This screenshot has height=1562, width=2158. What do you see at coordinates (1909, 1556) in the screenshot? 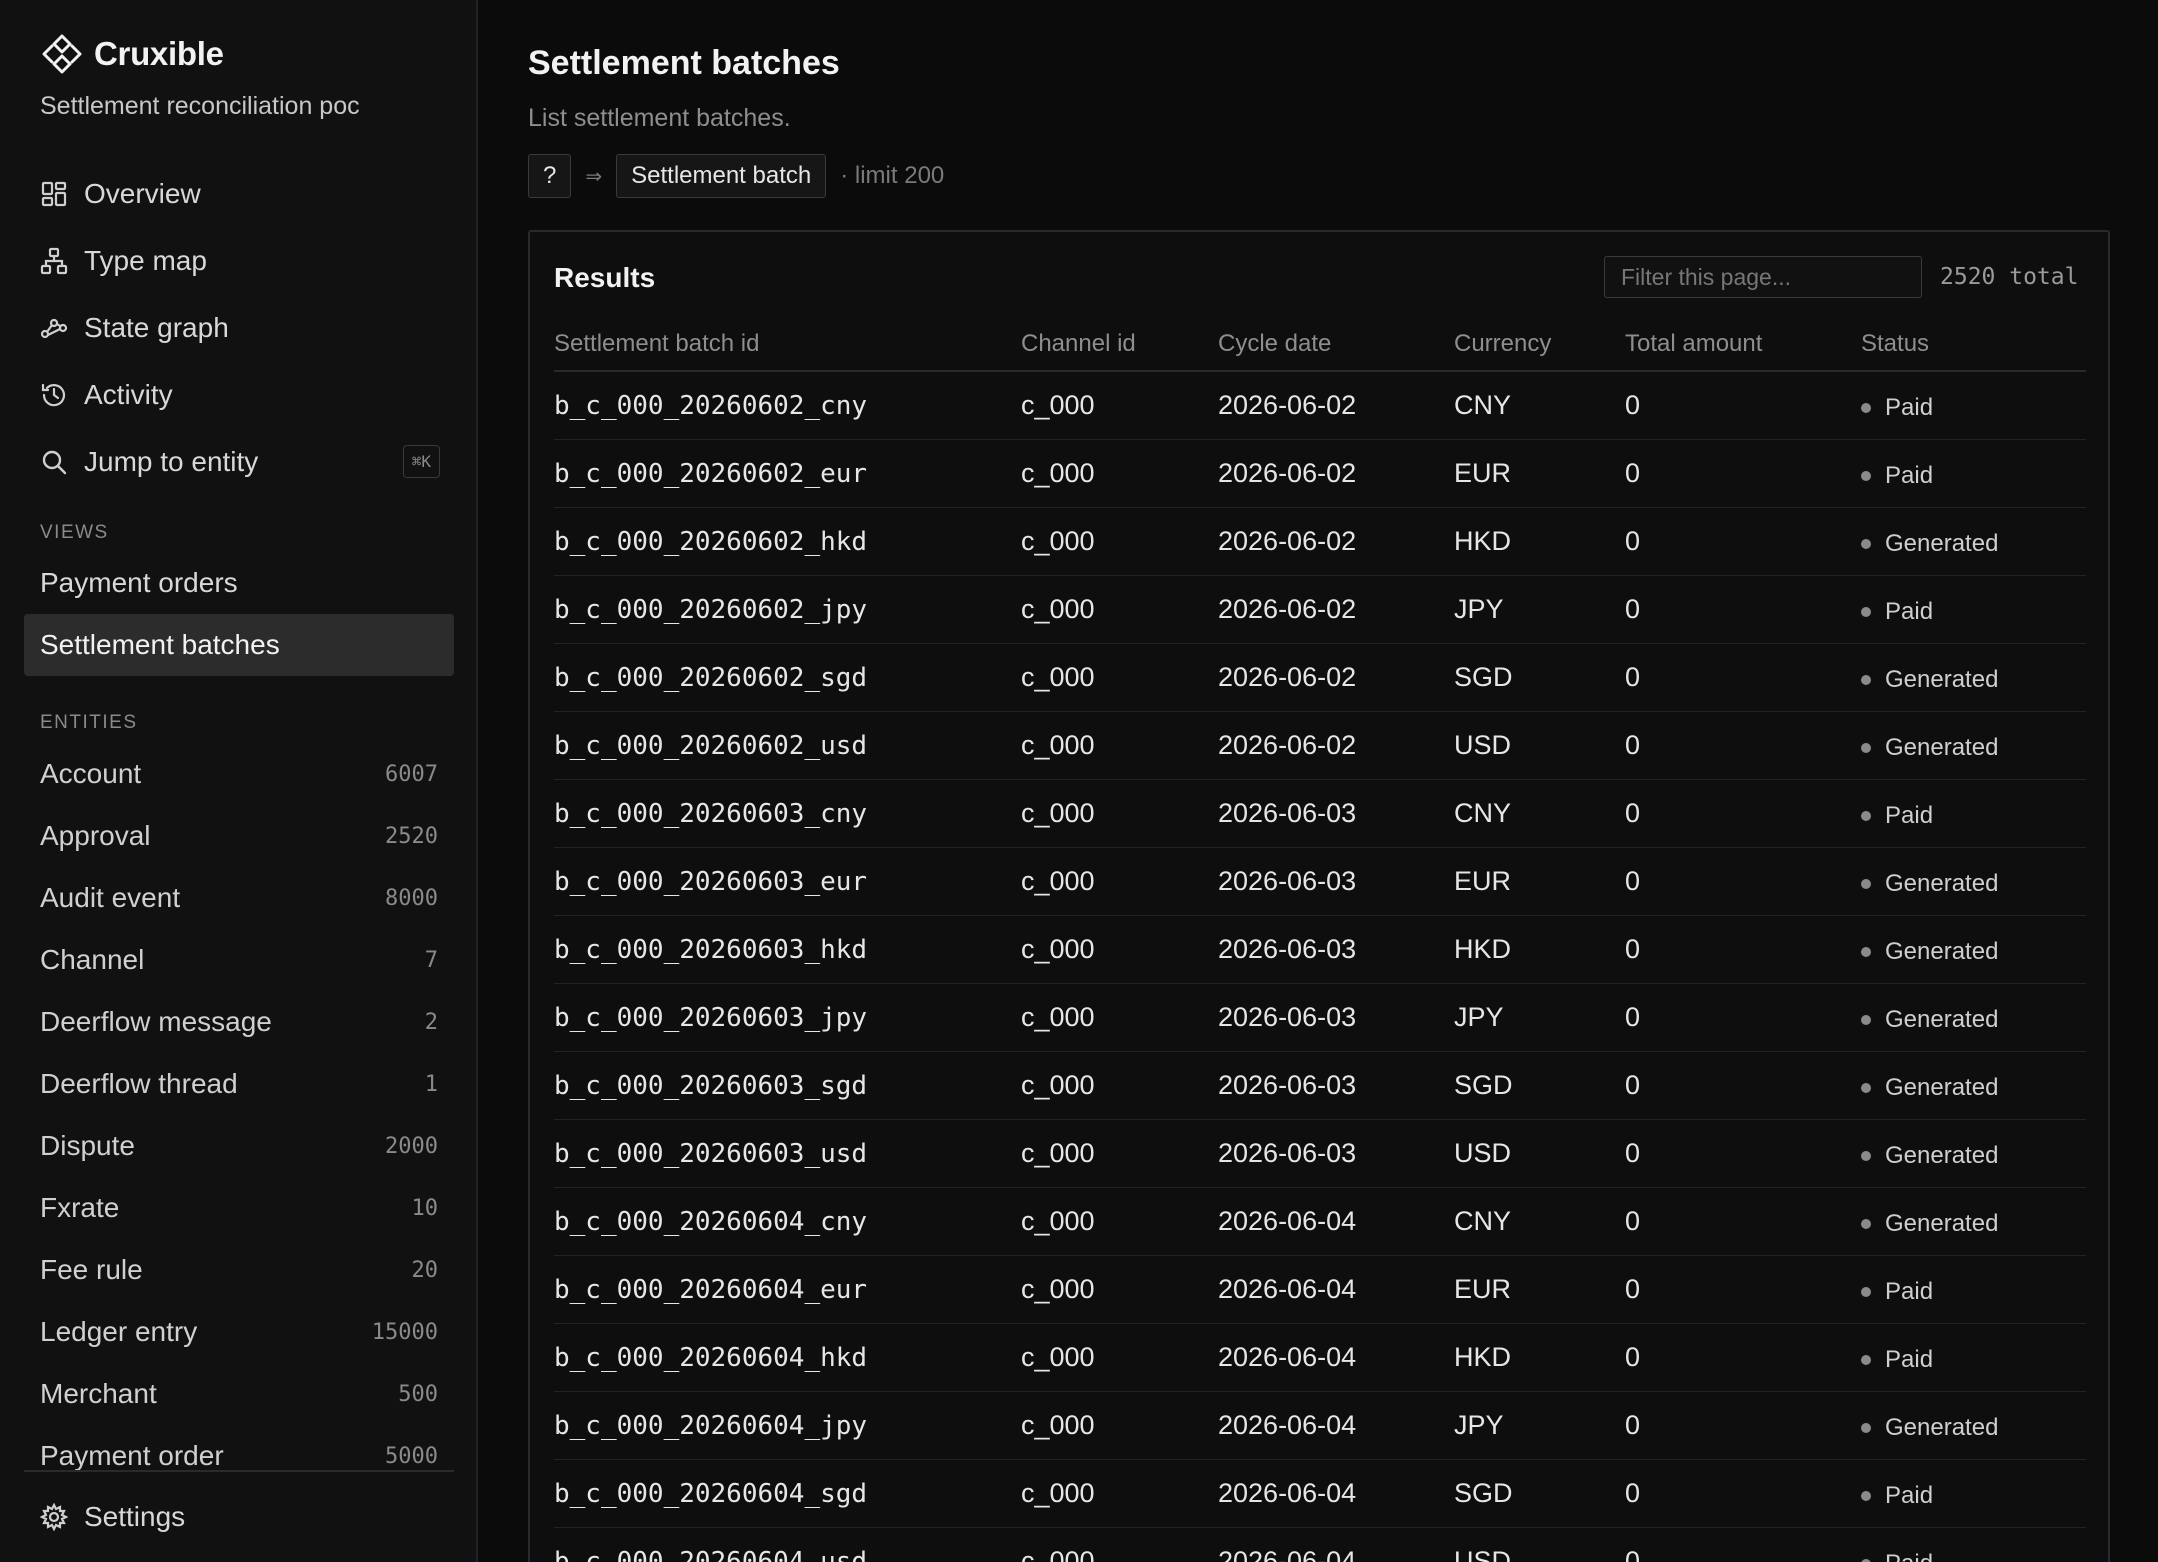
I see `status-label: Paid` at bounding box center [1909, 1556].